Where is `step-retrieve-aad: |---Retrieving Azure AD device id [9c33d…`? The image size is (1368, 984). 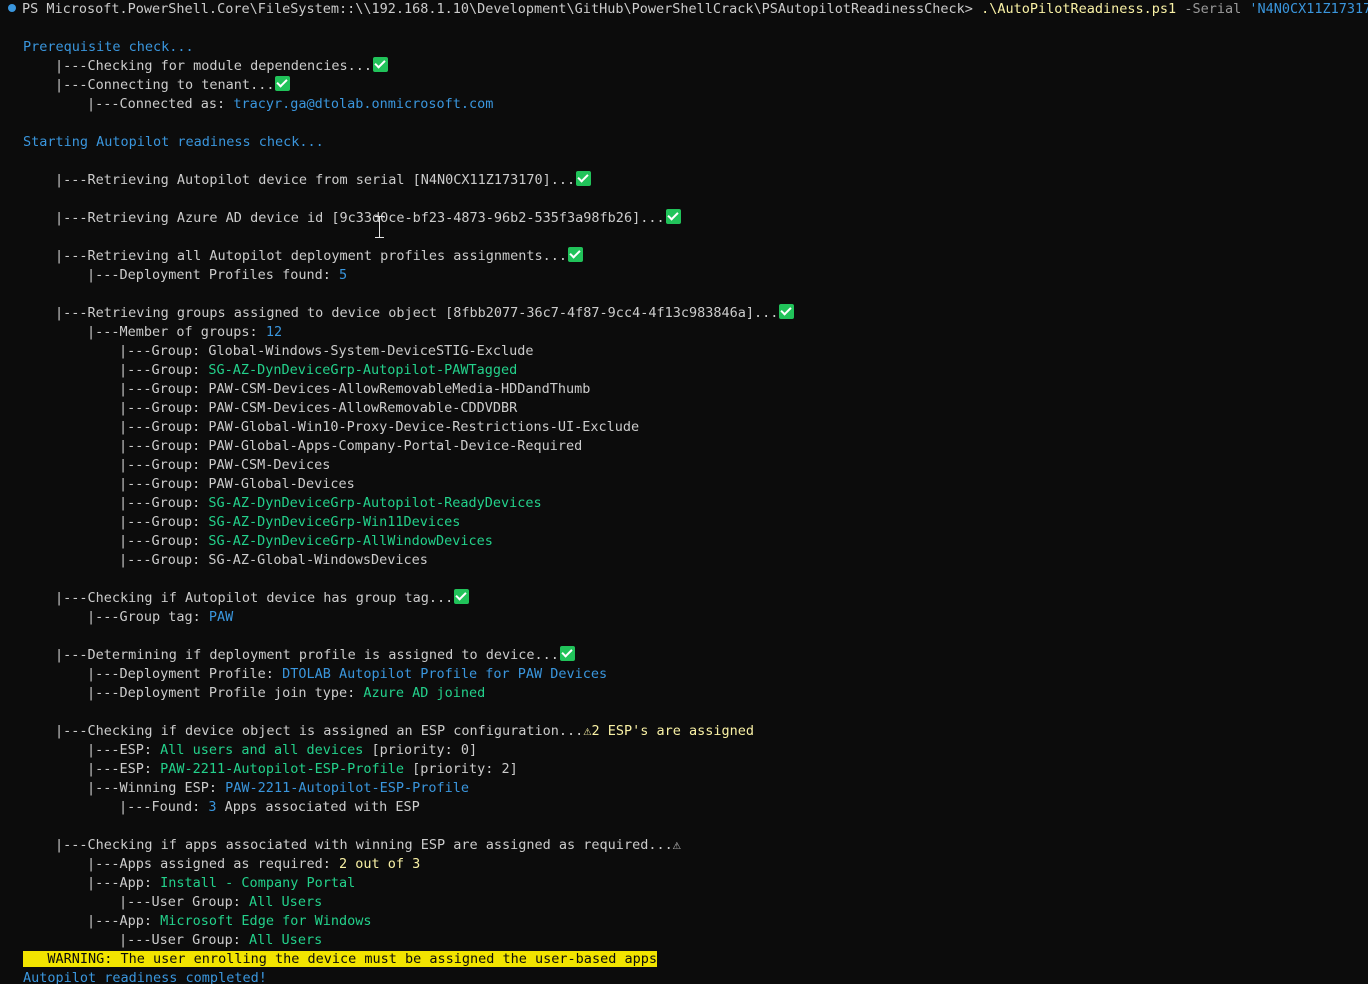
step-retrieve-aad: |---Retrieving Azure AD device id [9c33d… is located at coordinates (368, 218).